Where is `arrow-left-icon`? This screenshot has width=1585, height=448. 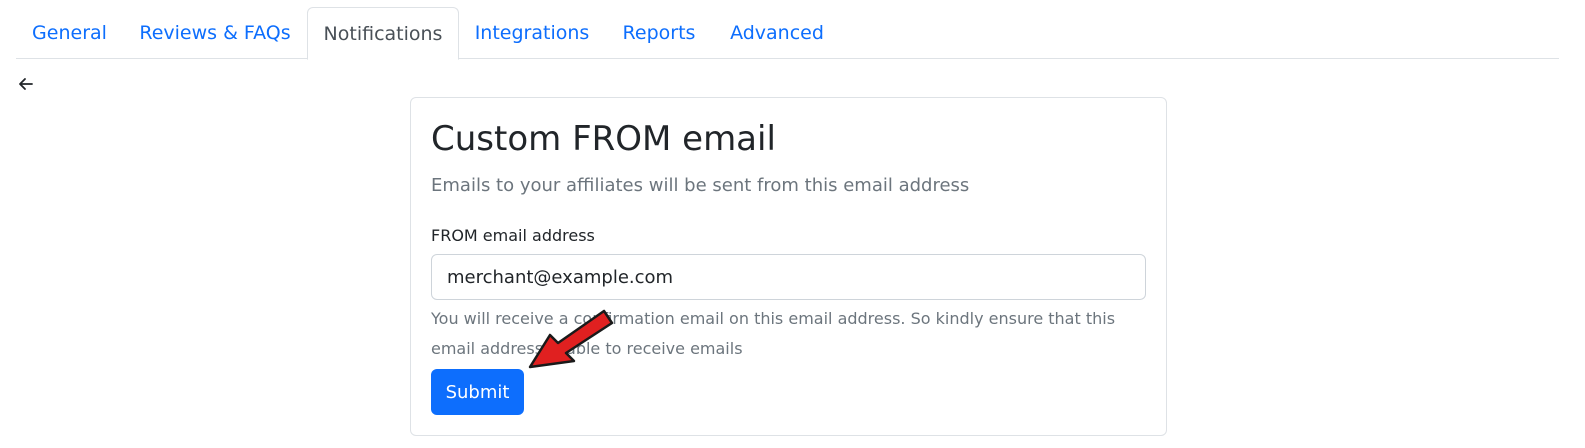
arrow-left-icon is located at coordinates (26, 84).